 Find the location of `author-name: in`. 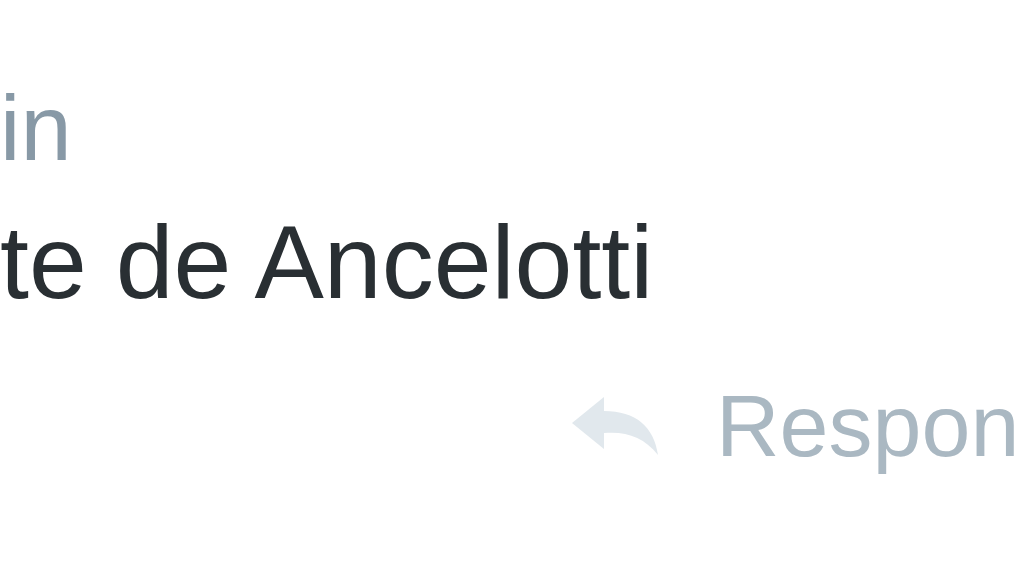

author-name: in is located at coordinates (36, 128).